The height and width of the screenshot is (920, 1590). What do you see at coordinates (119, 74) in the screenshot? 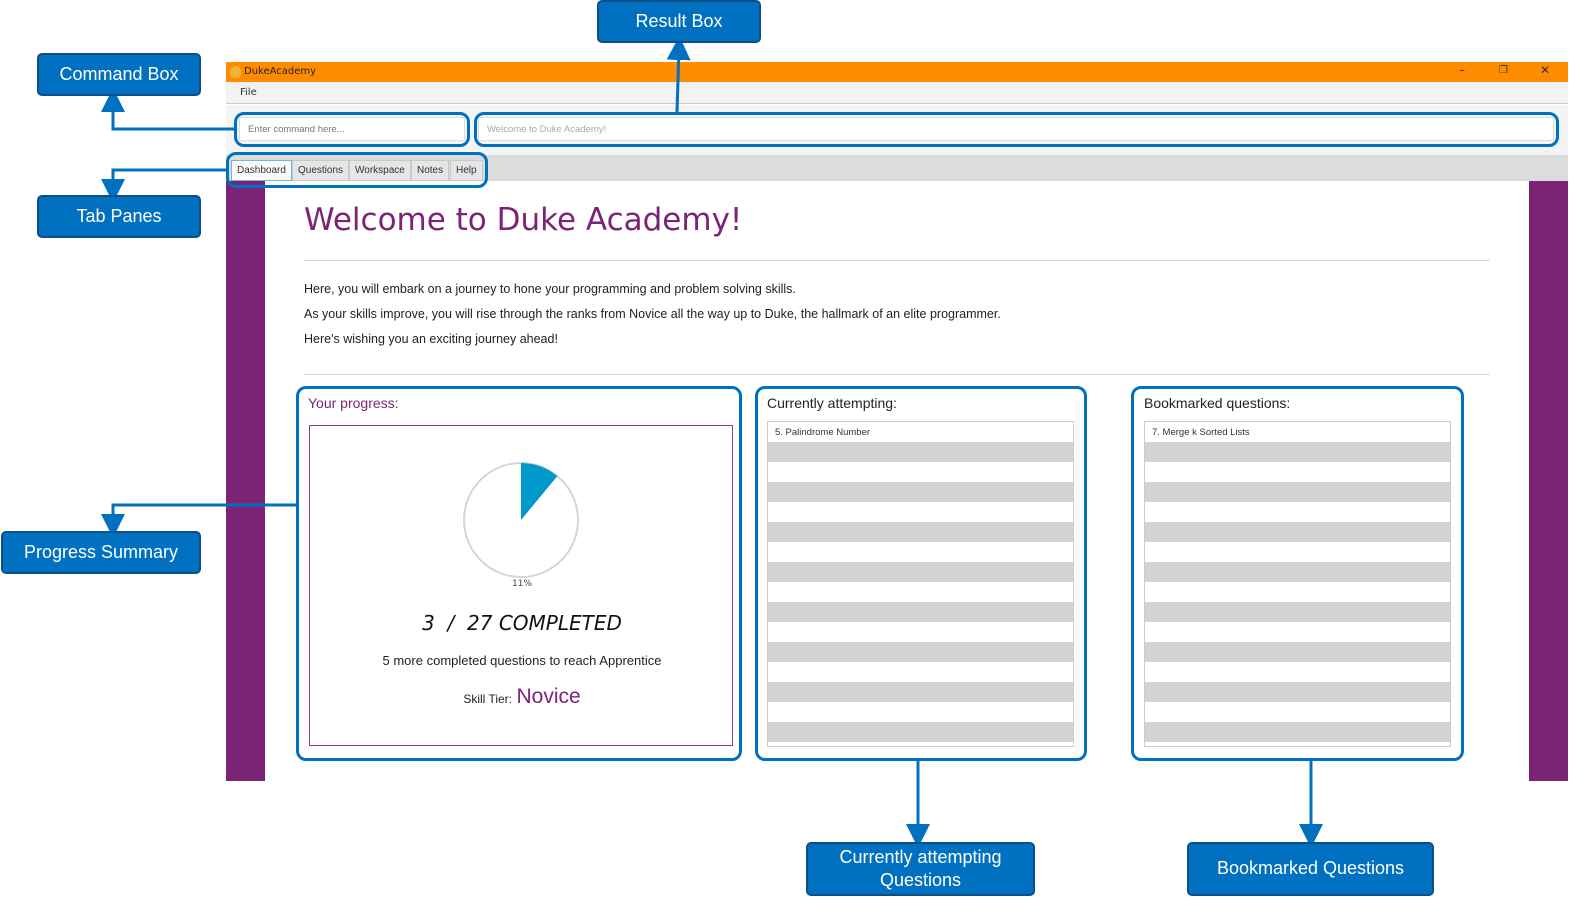
I see `annotation-command-box: Command Box` at bounding box center [119, 74].